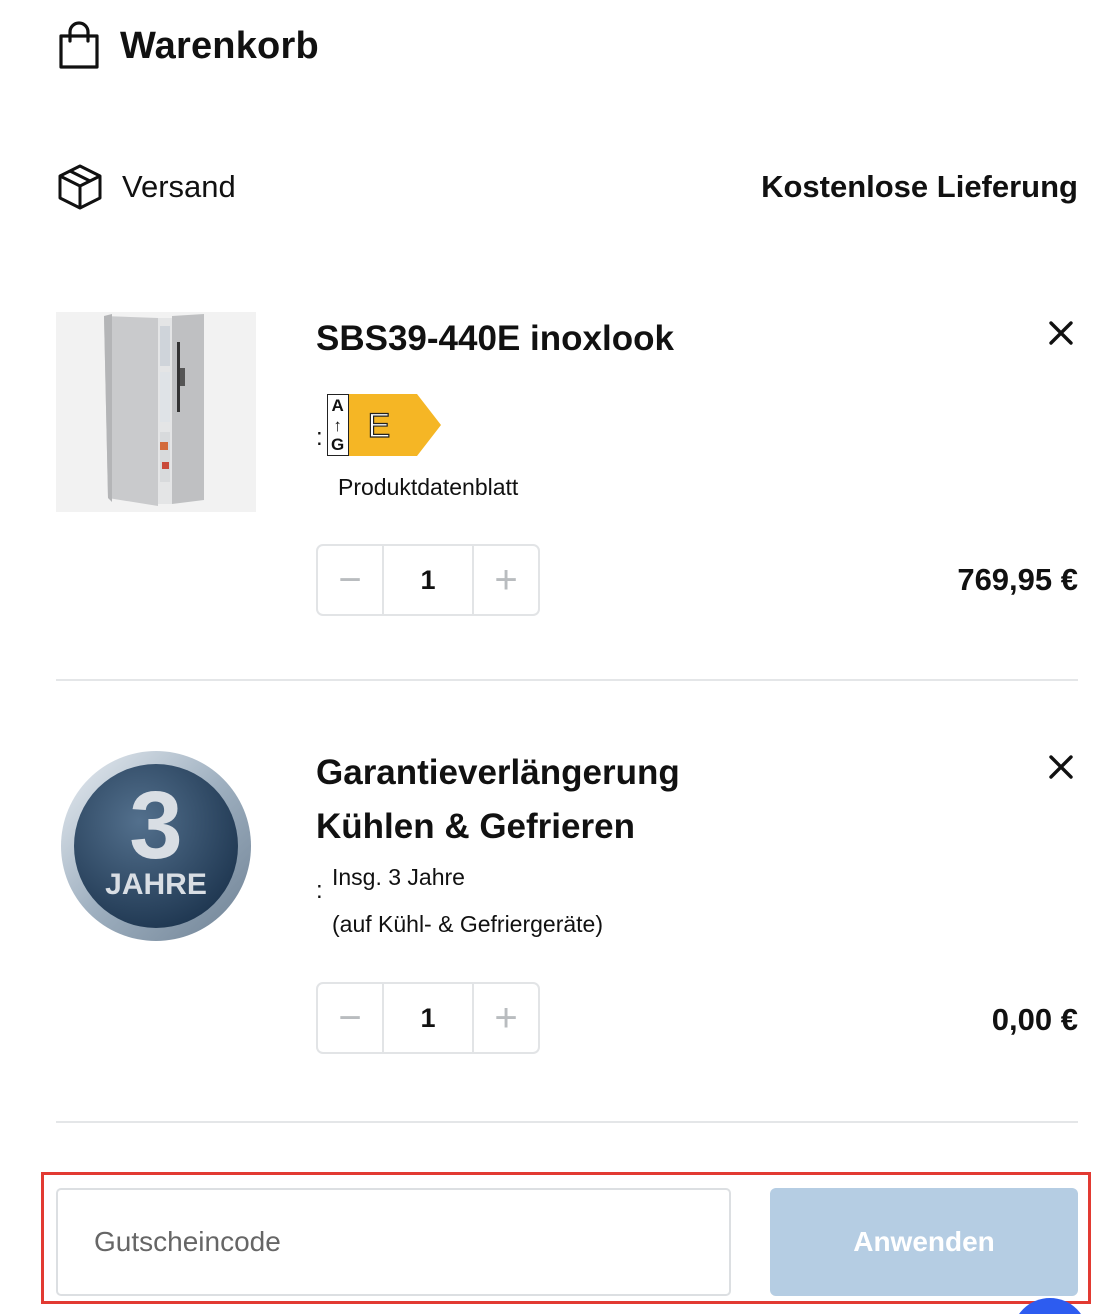 The width and height of the screenshot is (1118, 1314). I want to click on apply-coupon-button: Anwenden, so click(924, 1242).